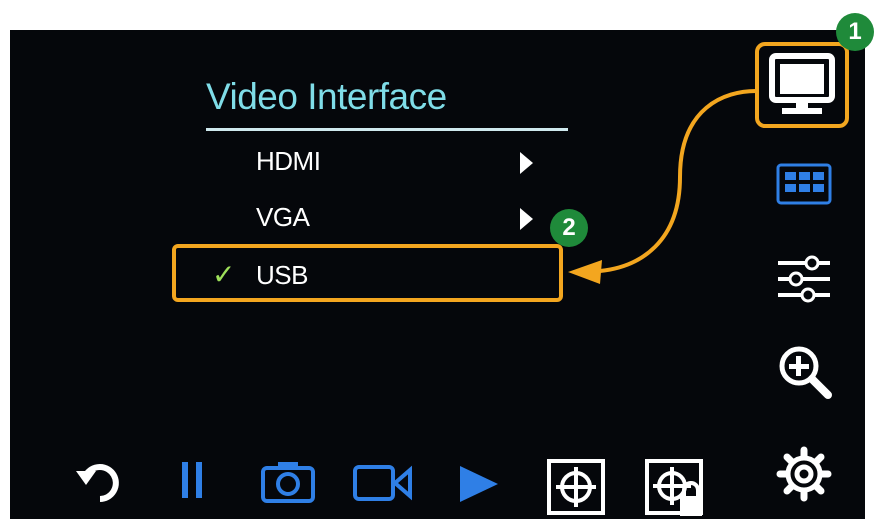  I want to click on menu-item-label: VGA, so click(283, 217).